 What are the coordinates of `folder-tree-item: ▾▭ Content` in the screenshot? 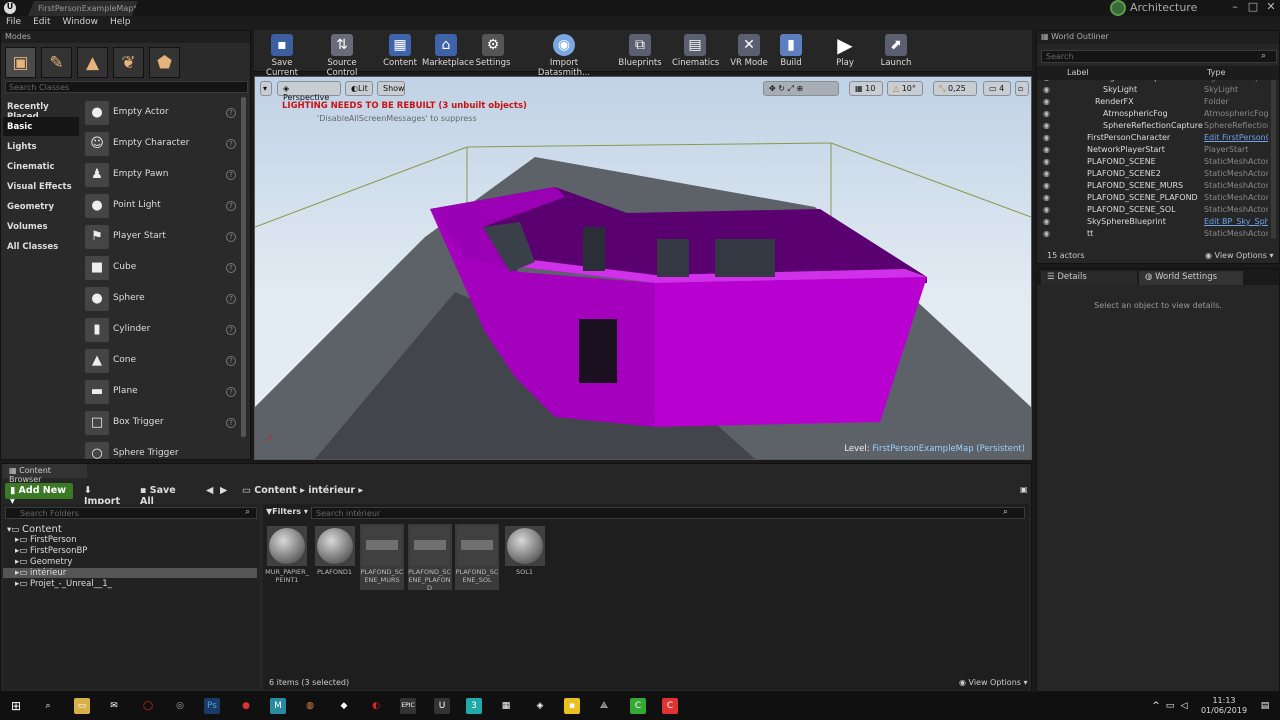 It's located at (130, 529).